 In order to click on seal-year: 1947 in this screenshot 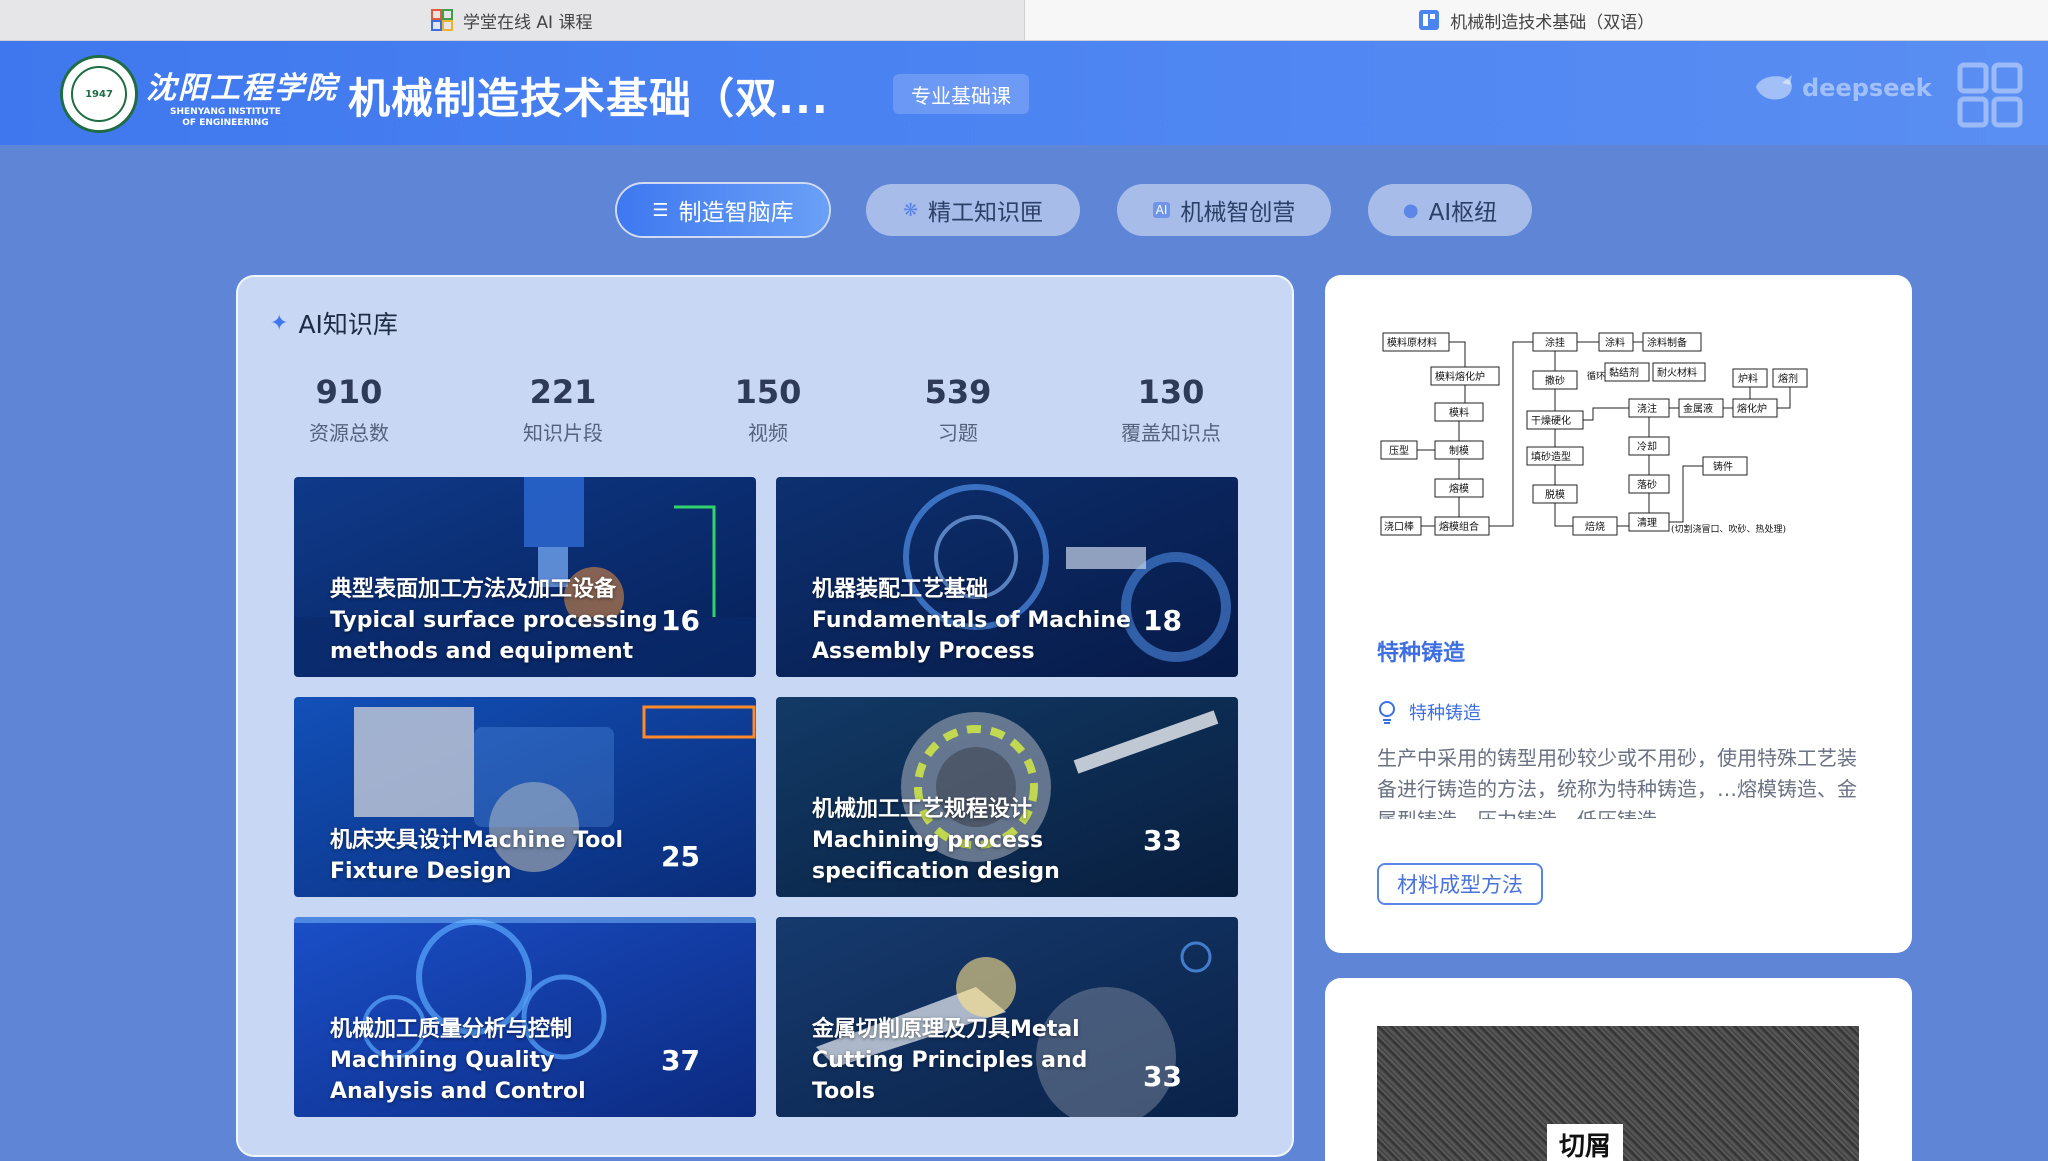, I will do `click(99, 94)`.